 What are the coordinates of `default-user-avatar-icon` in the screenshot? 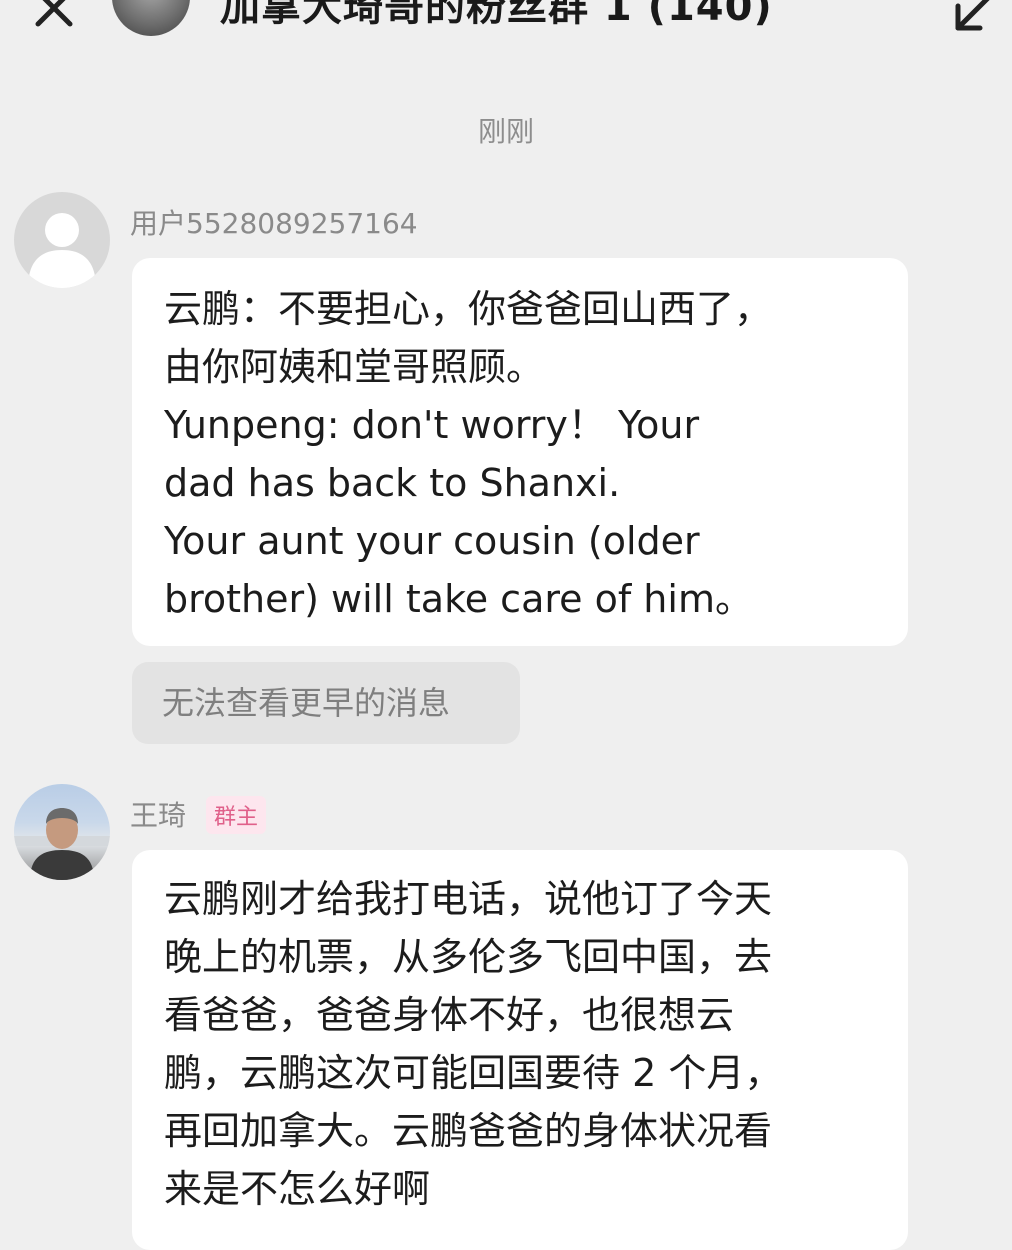 It's located at (62, 250).